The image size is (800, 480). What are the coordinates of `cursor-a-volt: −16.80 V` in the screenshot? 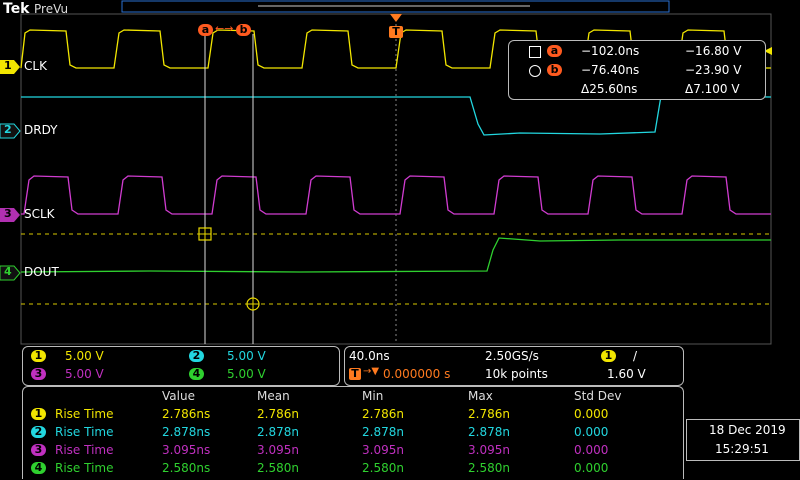 It's located at (713, 51).